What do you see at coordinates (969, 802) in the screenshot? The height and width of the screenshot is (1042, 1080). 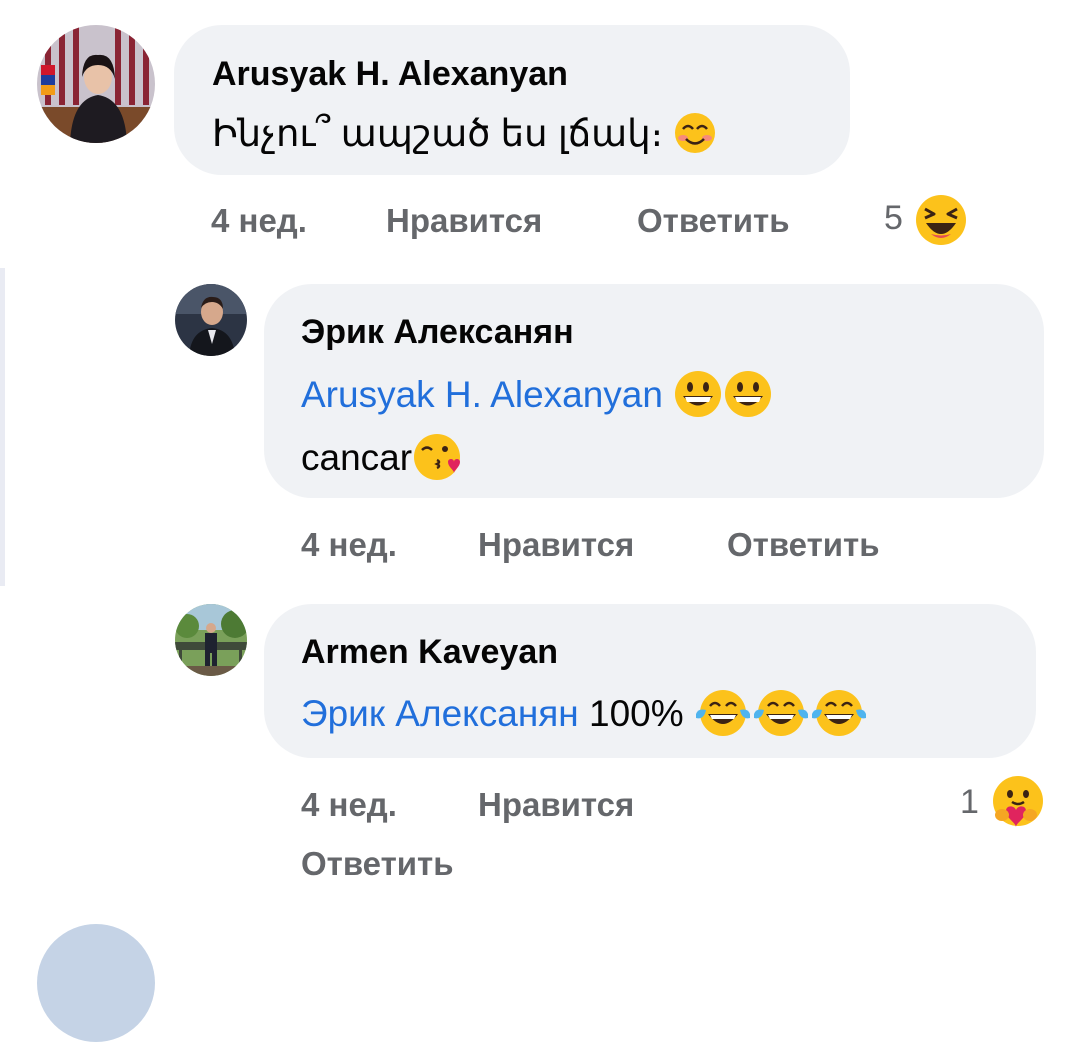 I see `reaction-count: 1` at bounding box center [969, 802].